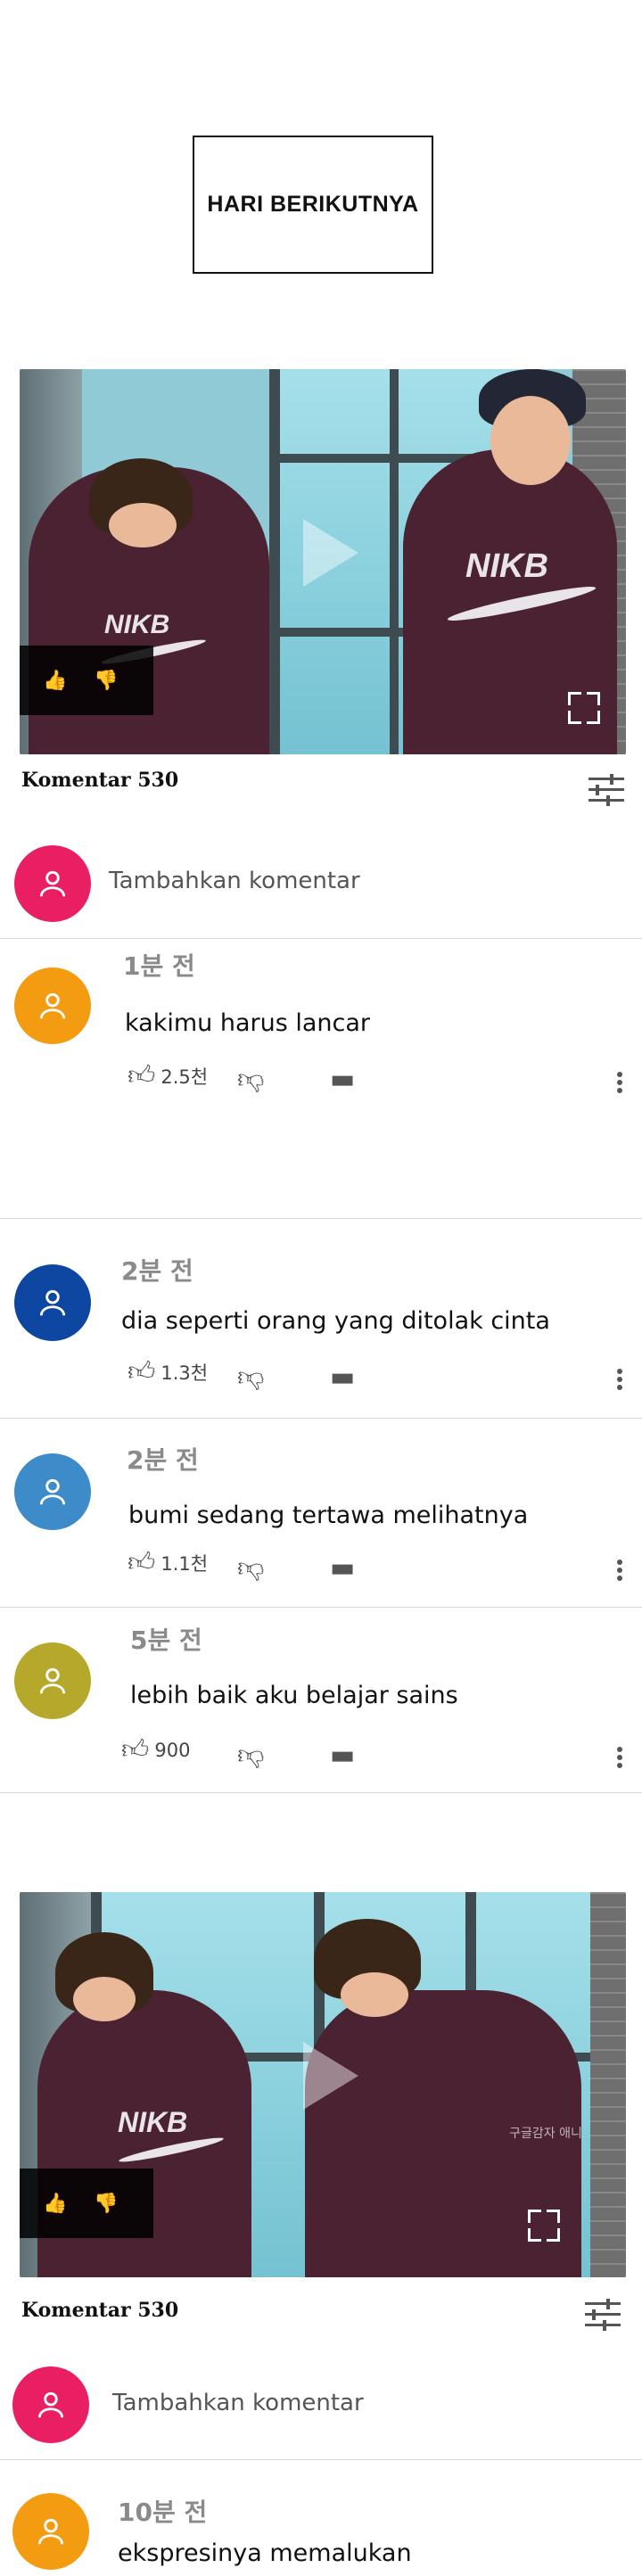  Describe the element at coordinates (294, 1695) in the screenshot. I see `comment-text: lebih baik aku belajar sains` at that location.